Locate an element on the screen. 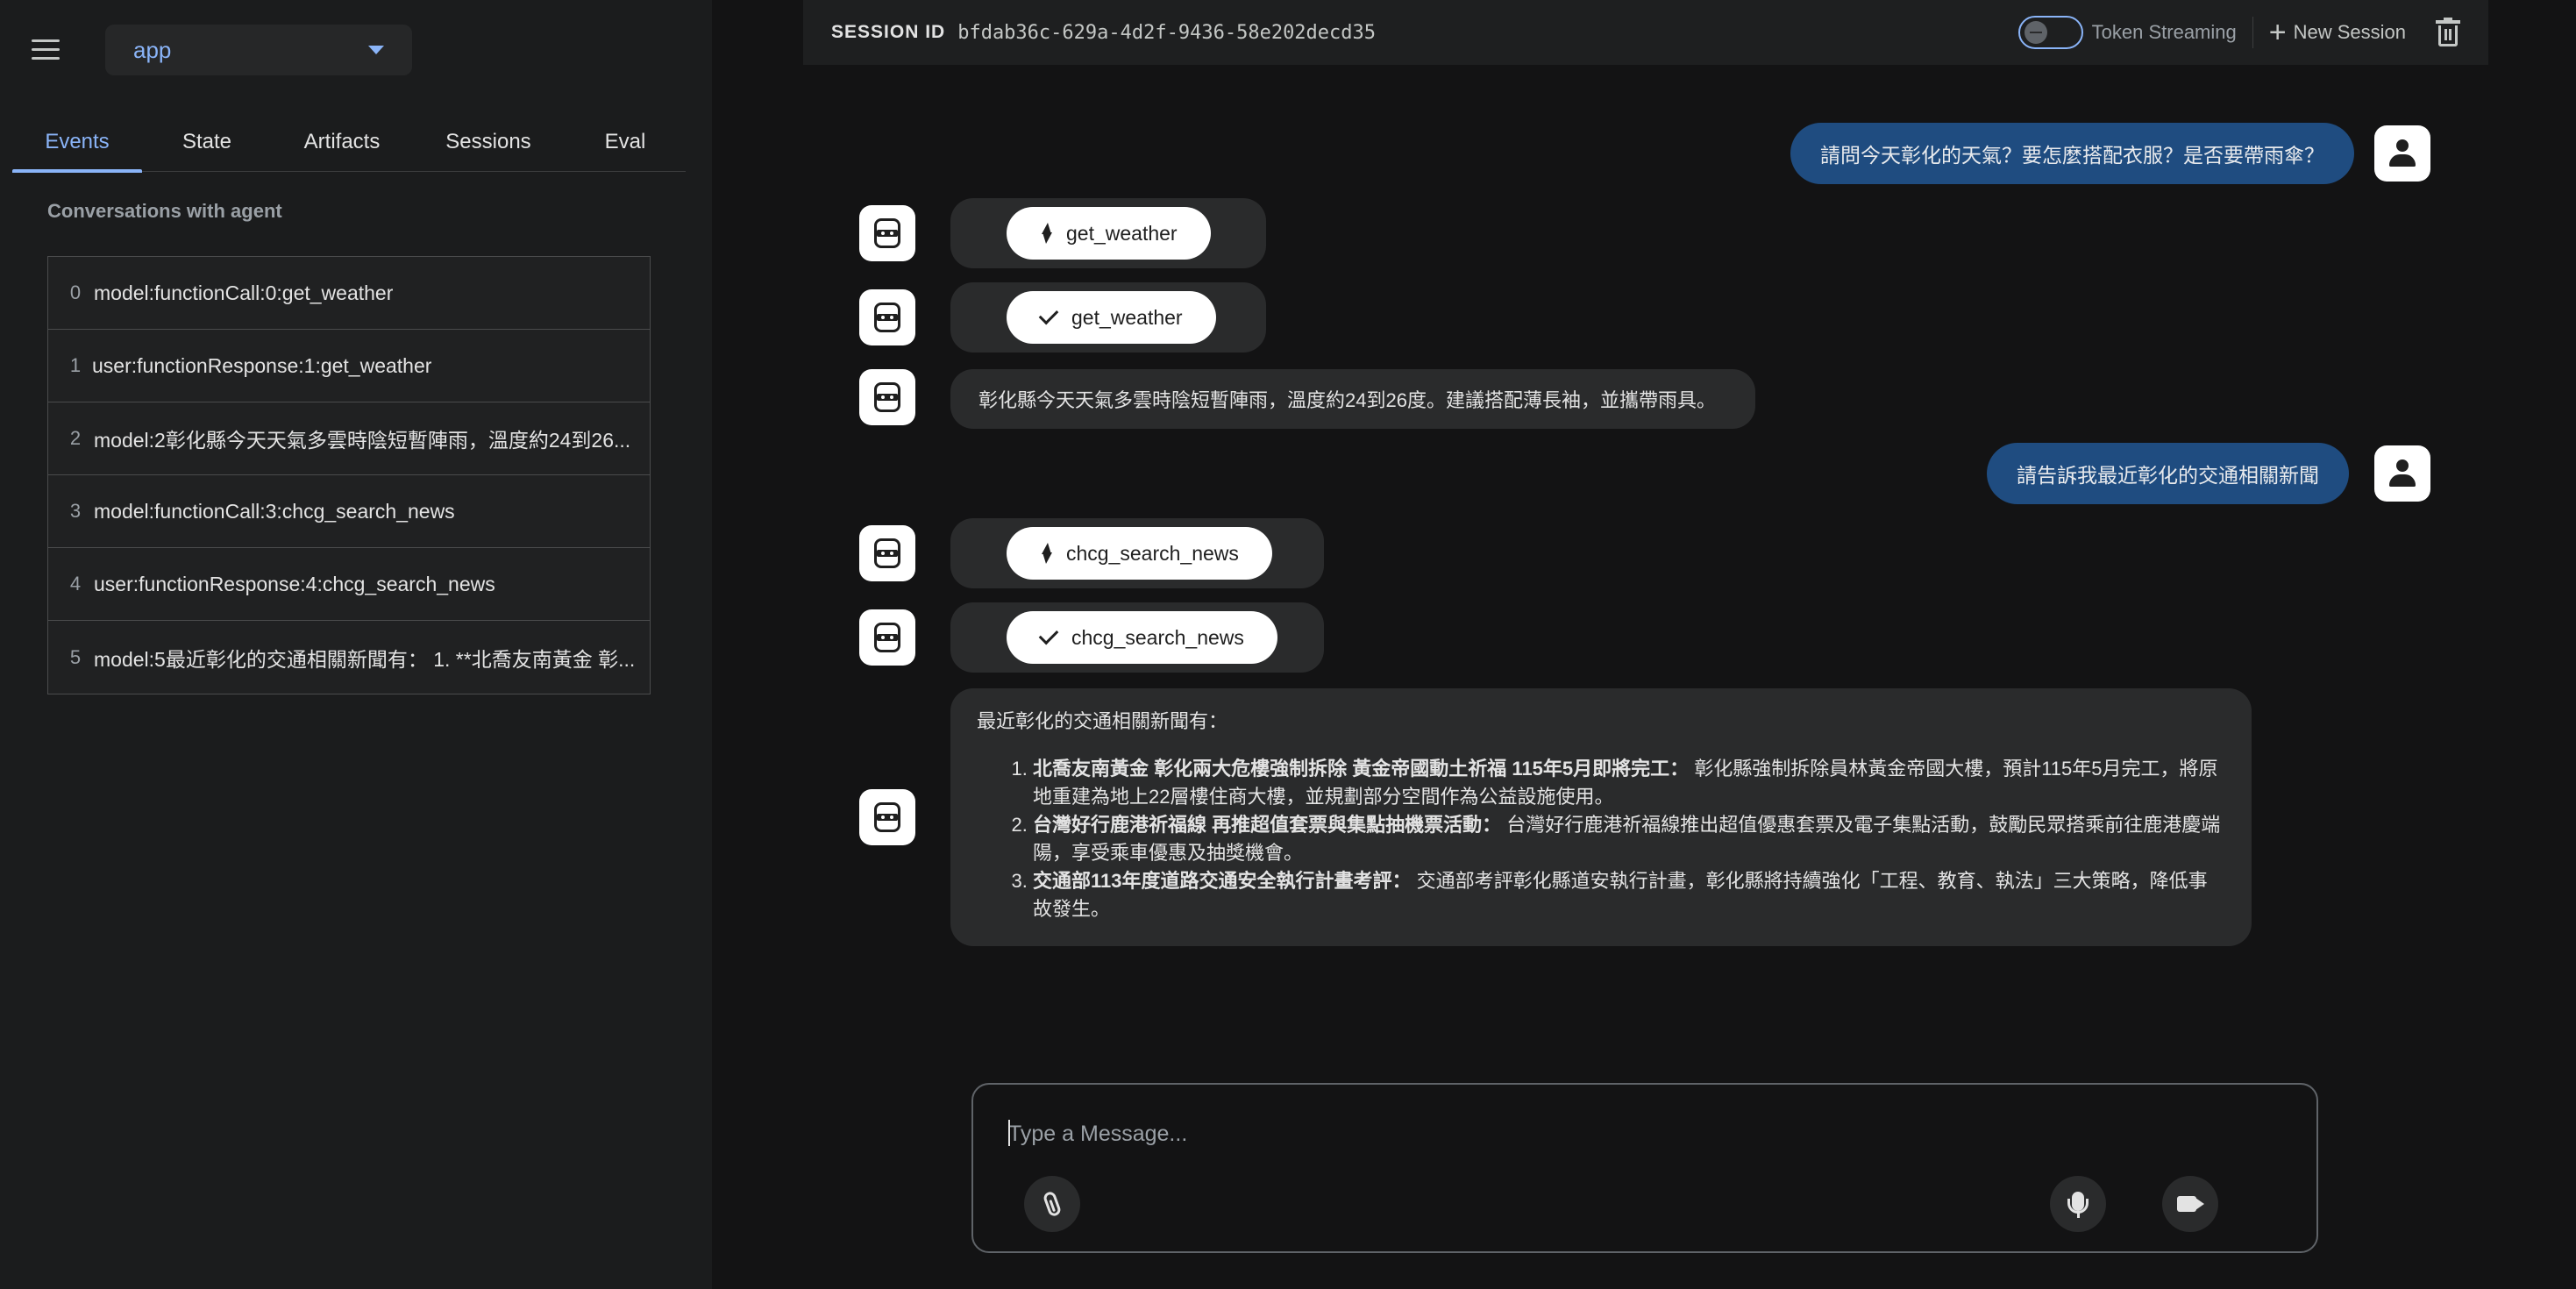 The image size is (2576, 1289). tool-call-card: get_weather is located at coordinates (1108, 233).